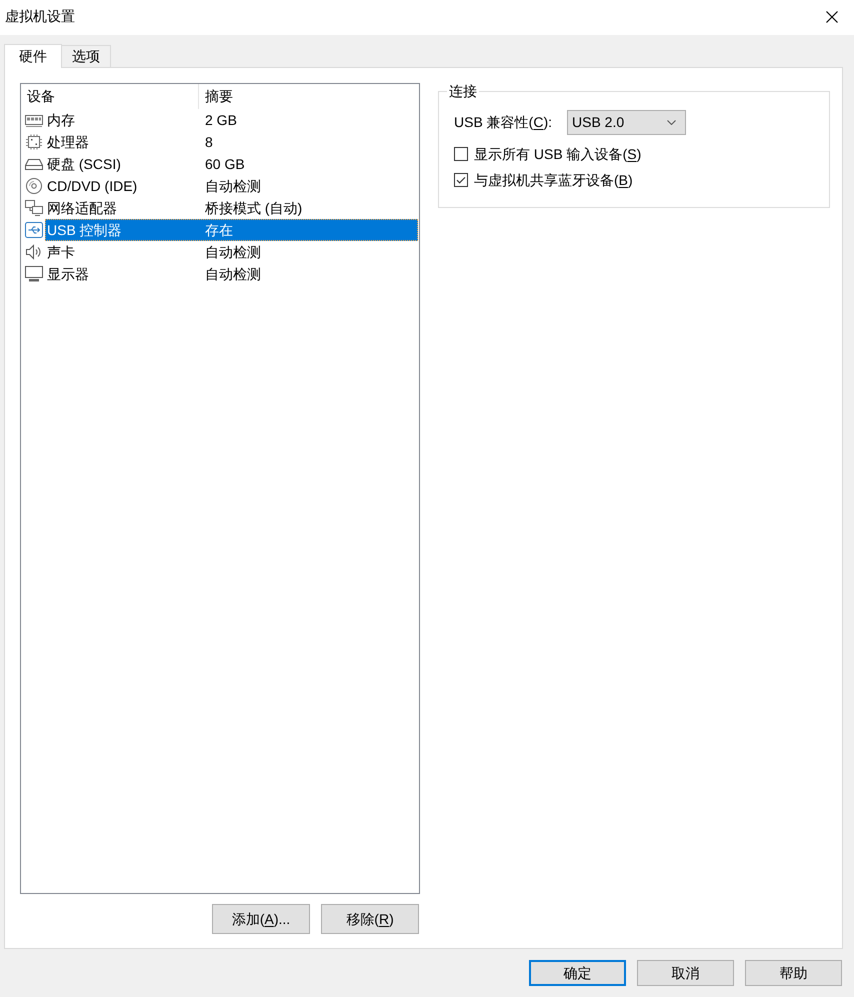 This screenshot has height=997, width=854. Describe the element at coordinates (61, 252) in the screenshot. I see `device-name: 声卡` at that location.